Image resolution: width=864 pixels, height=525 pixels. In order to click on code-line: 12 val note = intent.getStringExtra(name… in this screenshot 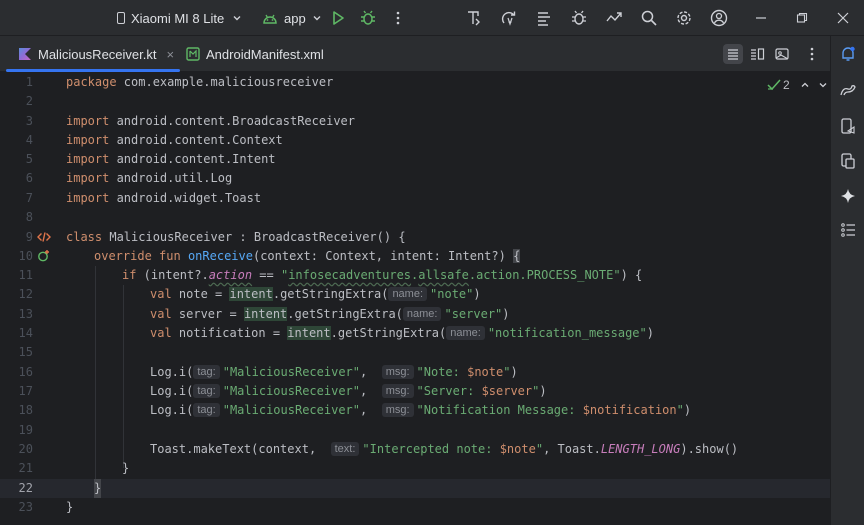, I will do `click(415, 294)`.